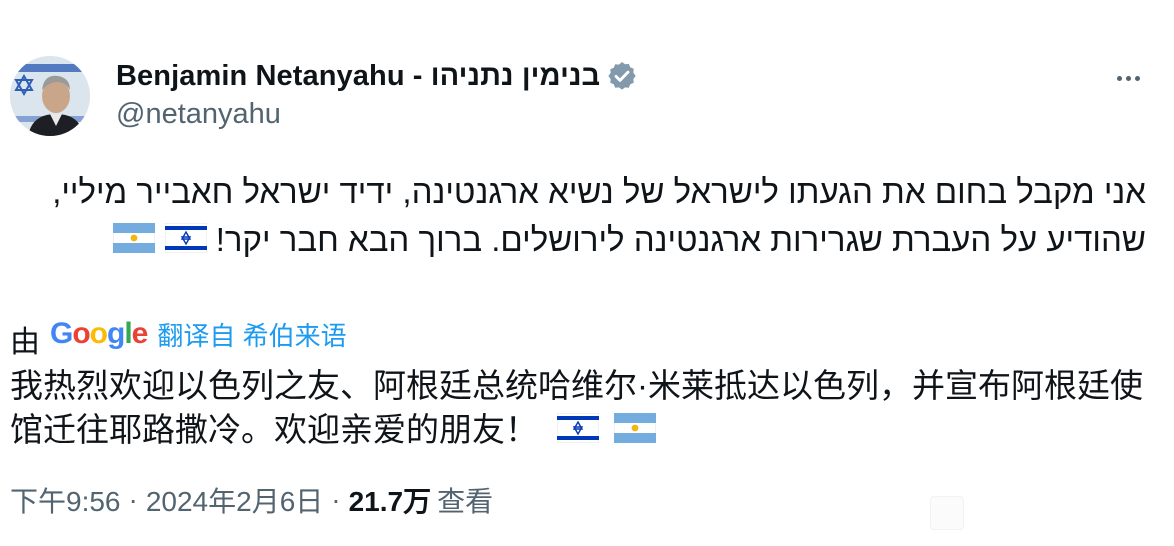  I want to click on views-label: 查看, so click(465, 501).